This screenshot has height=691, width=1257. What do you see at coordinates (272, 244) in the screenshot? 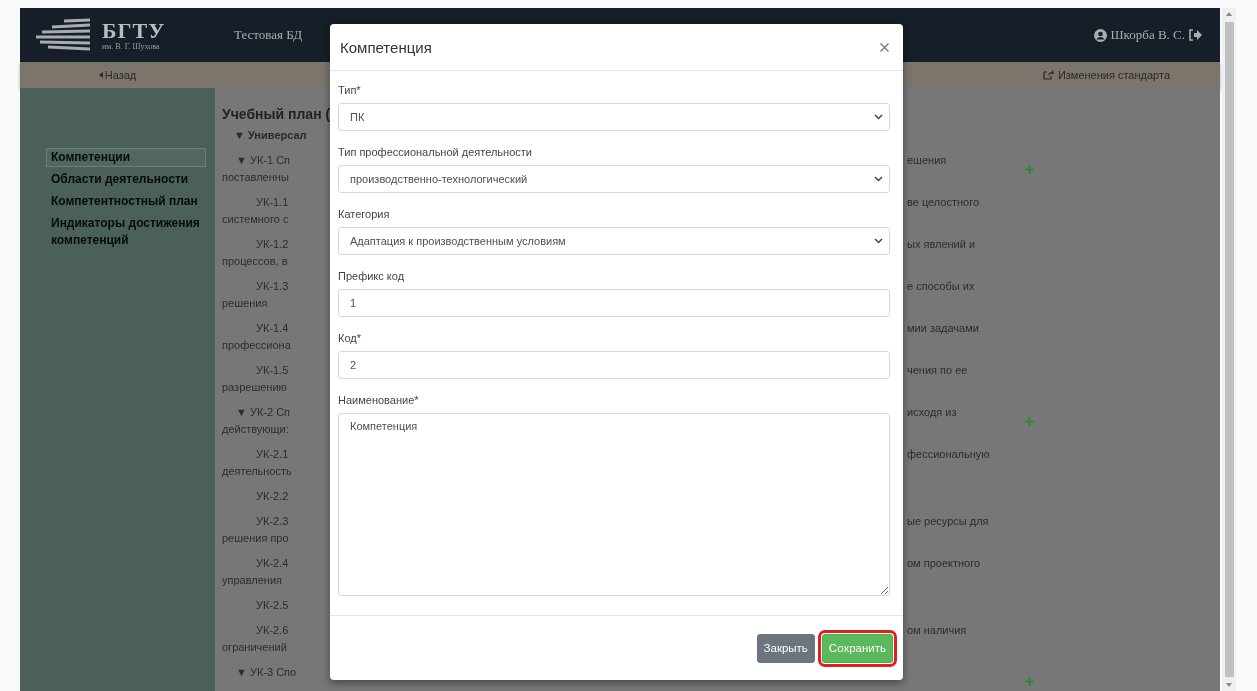
I see `indicator-code: УК-1.2` at bounding box center [272, 244].